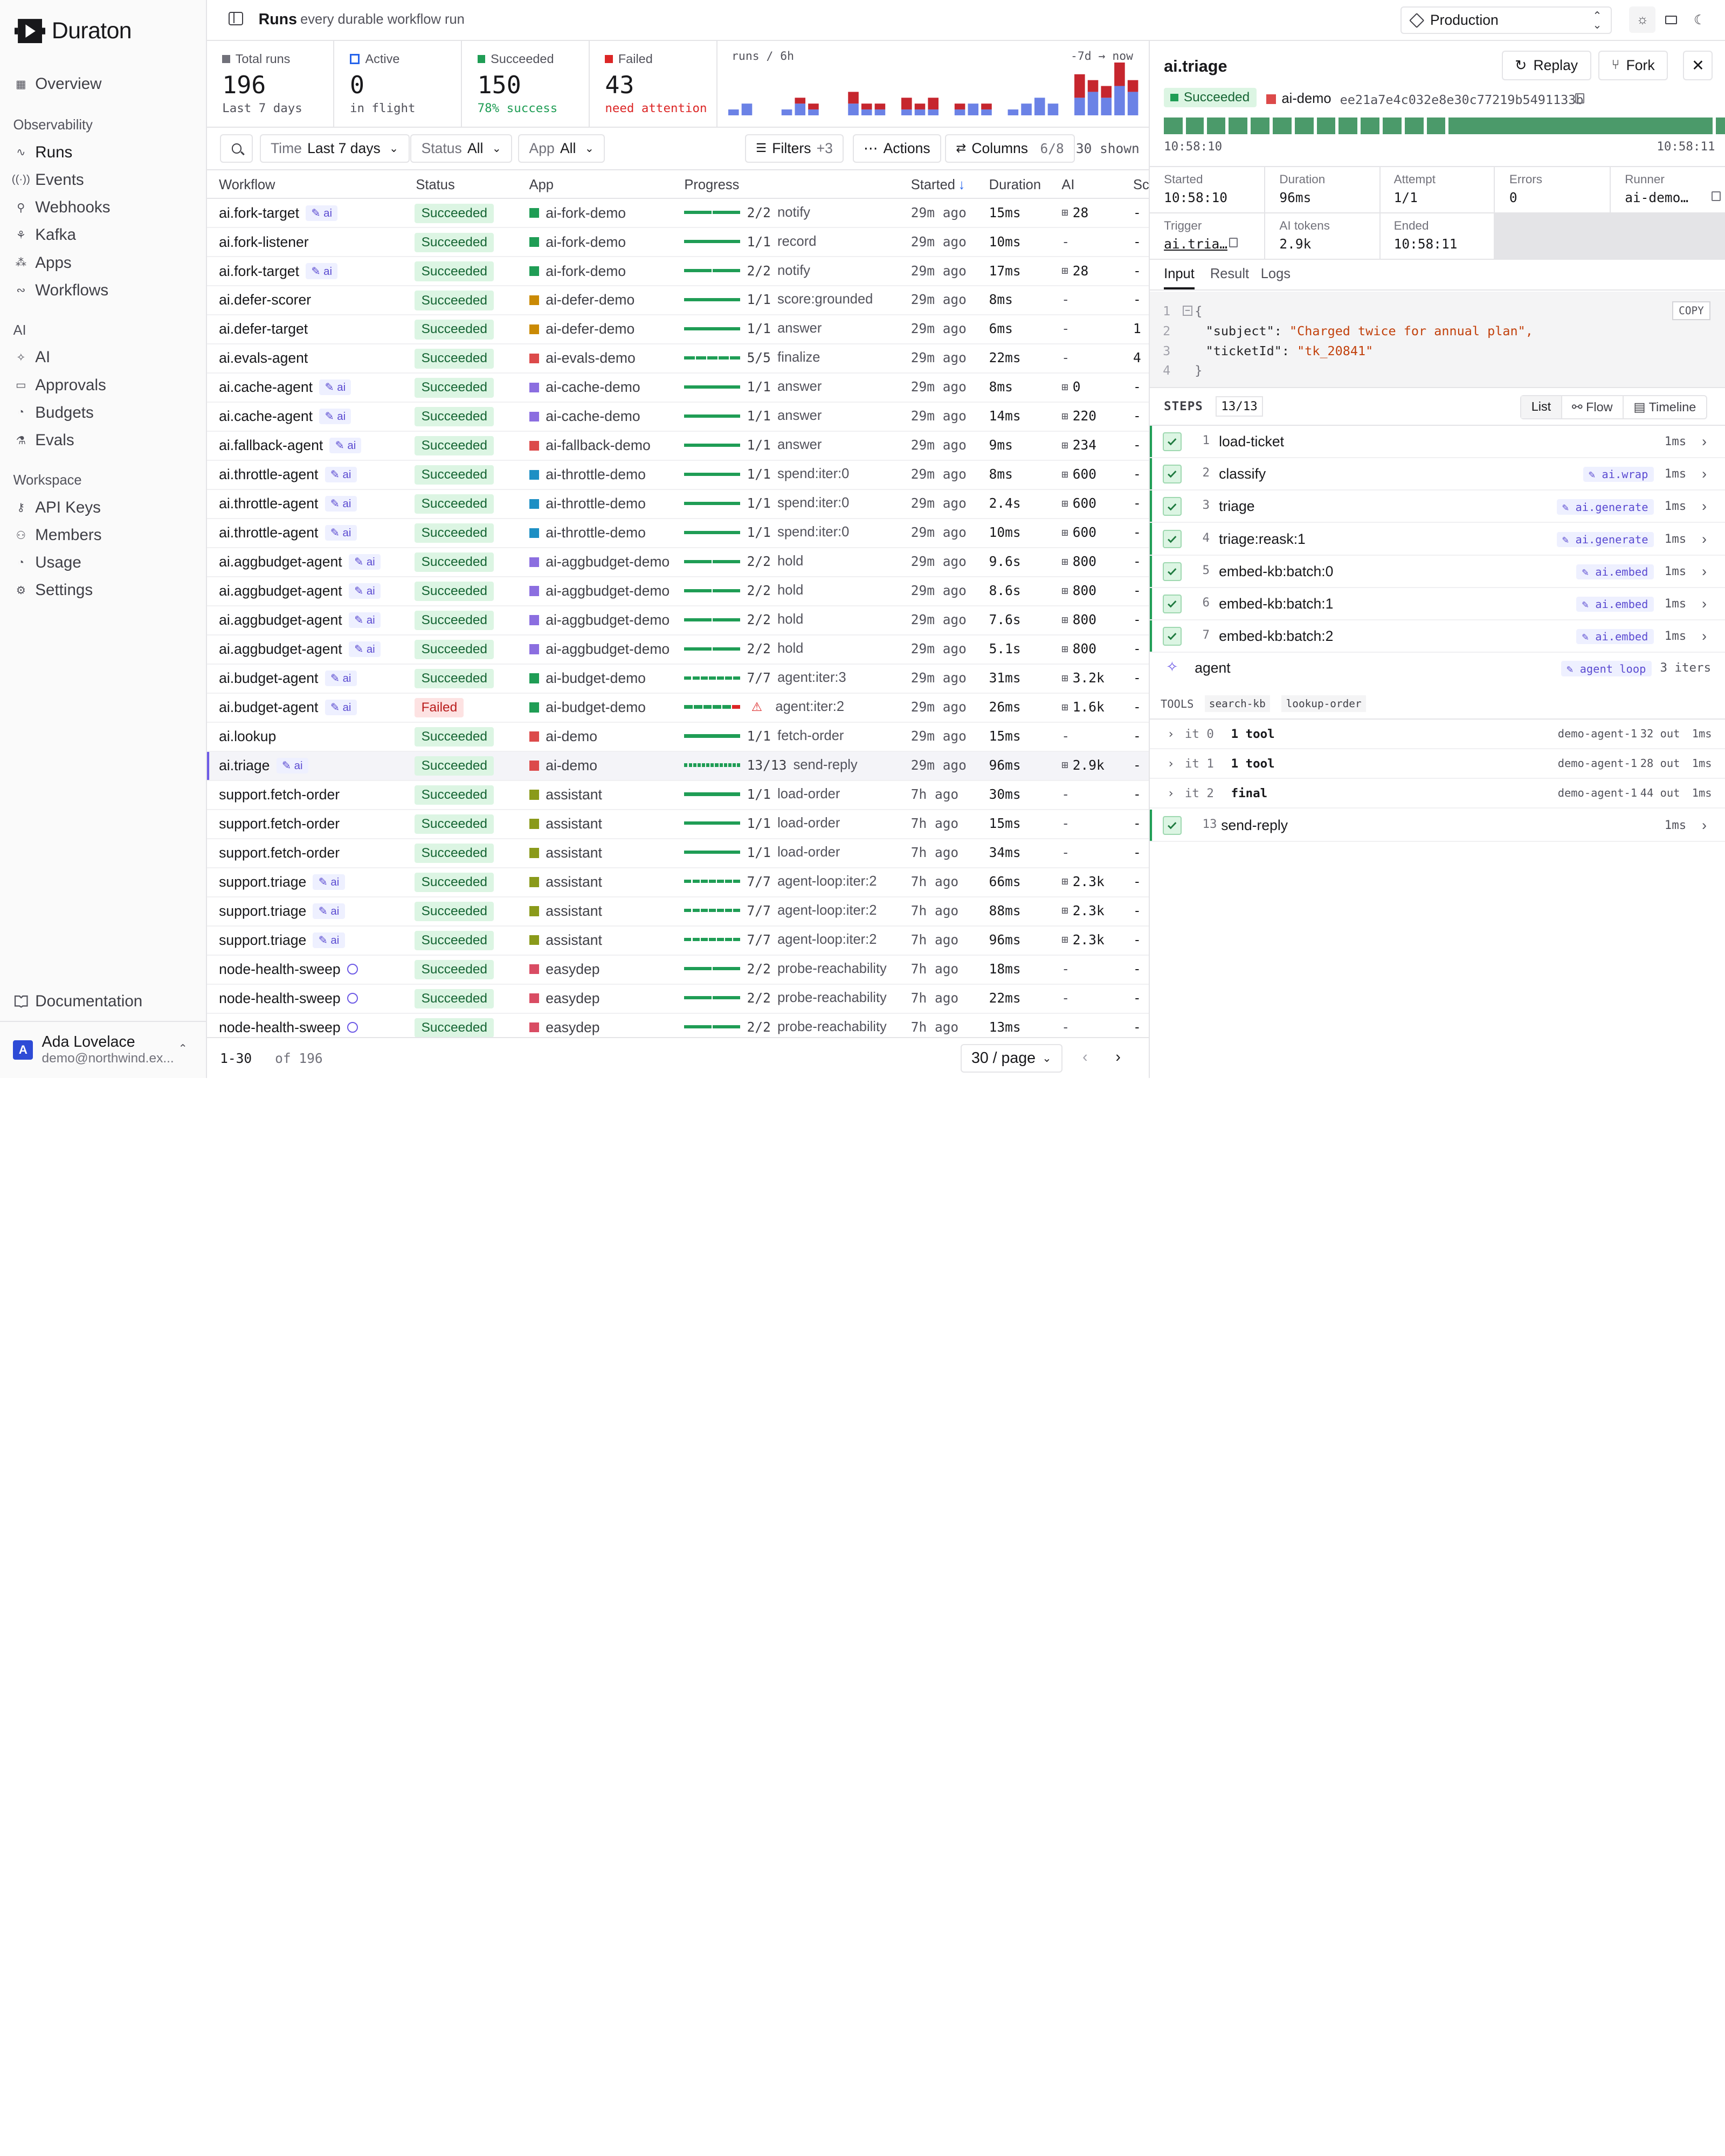  What do you see at coordinates (1187, 311) in the screenshot?
I see `fold-icon: −` at bounding box center [1187, 311].